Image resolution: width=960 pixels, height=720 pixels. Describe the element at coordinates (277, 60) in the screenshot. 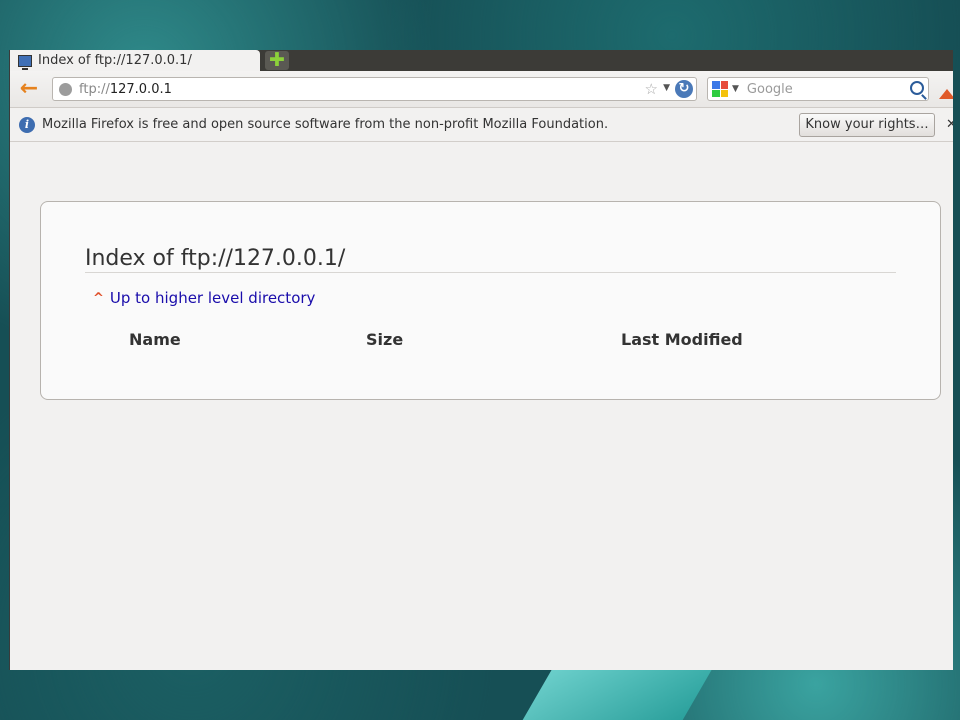

I see `new-tab-button: ✚` at that location.